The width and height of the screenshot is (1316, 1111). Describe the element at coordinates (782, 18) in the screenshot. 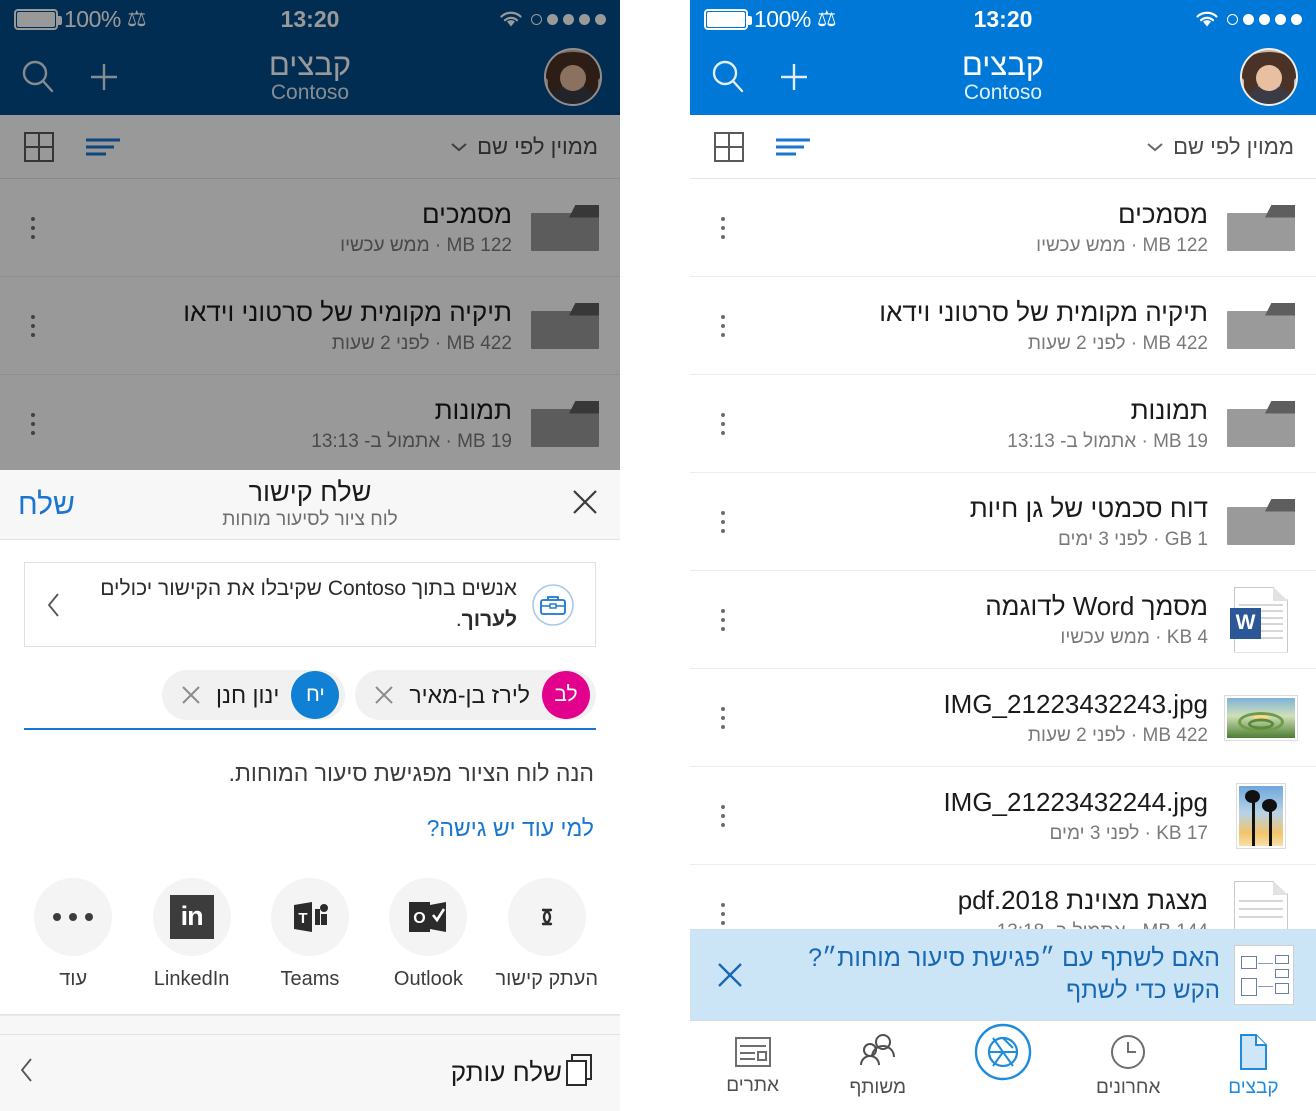

I see `battery-percent: 100%` at that location.